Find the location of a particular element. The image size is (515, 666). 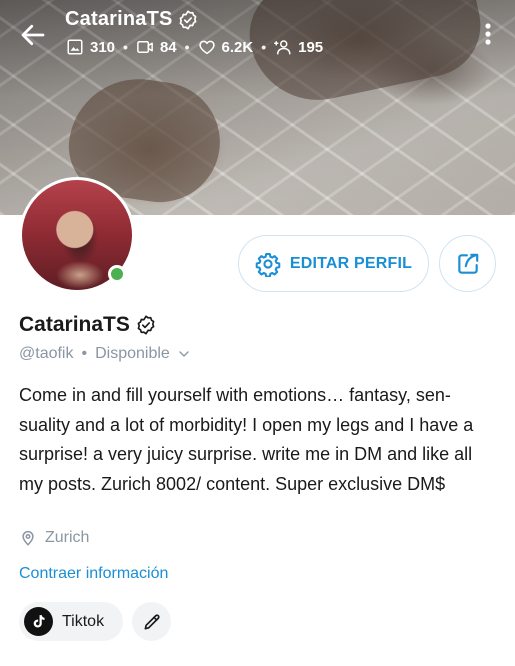

stat-videos-count: 84 is located at coordinates (168, 47).